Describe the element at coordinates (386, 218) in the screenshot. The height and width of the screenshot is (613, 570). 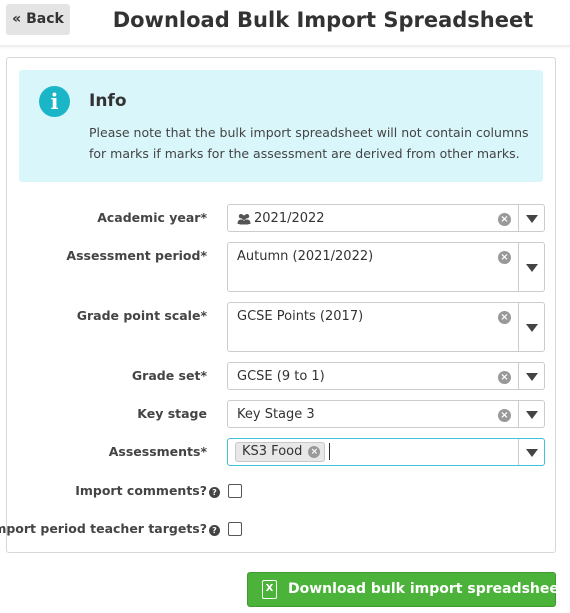
I see `academic-year-select: 2021/2022 ×` at that location.